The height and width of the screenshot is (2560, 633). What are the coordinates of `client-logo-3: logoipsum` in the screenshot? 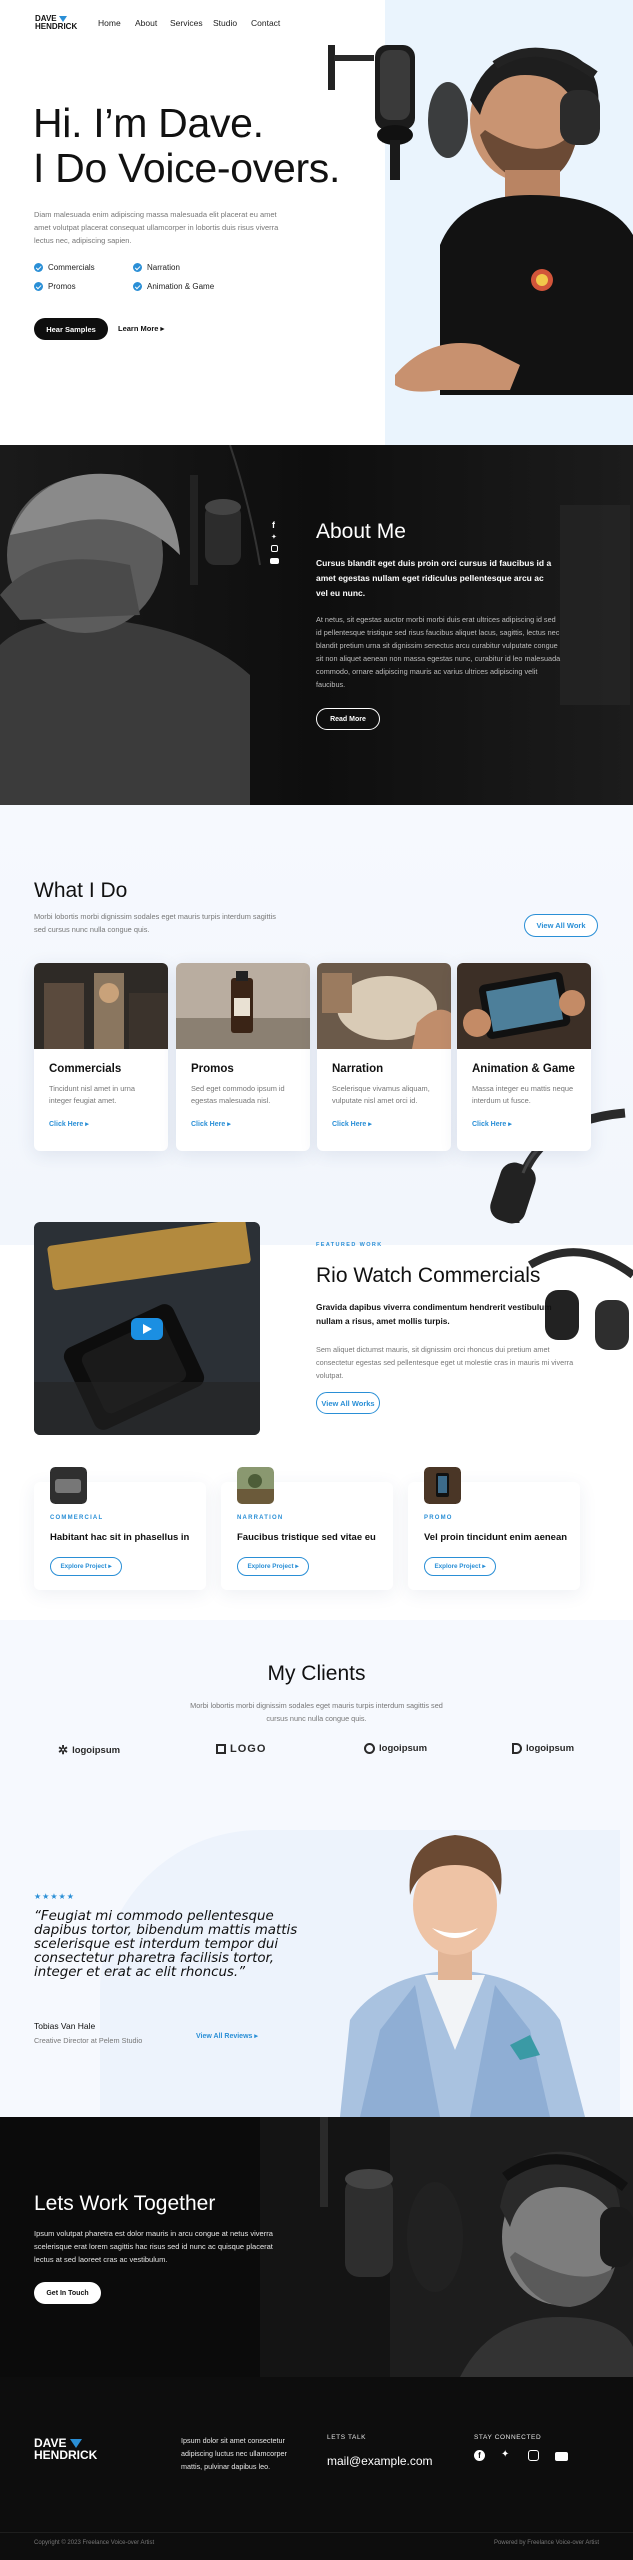 It's located at (395, 1748).